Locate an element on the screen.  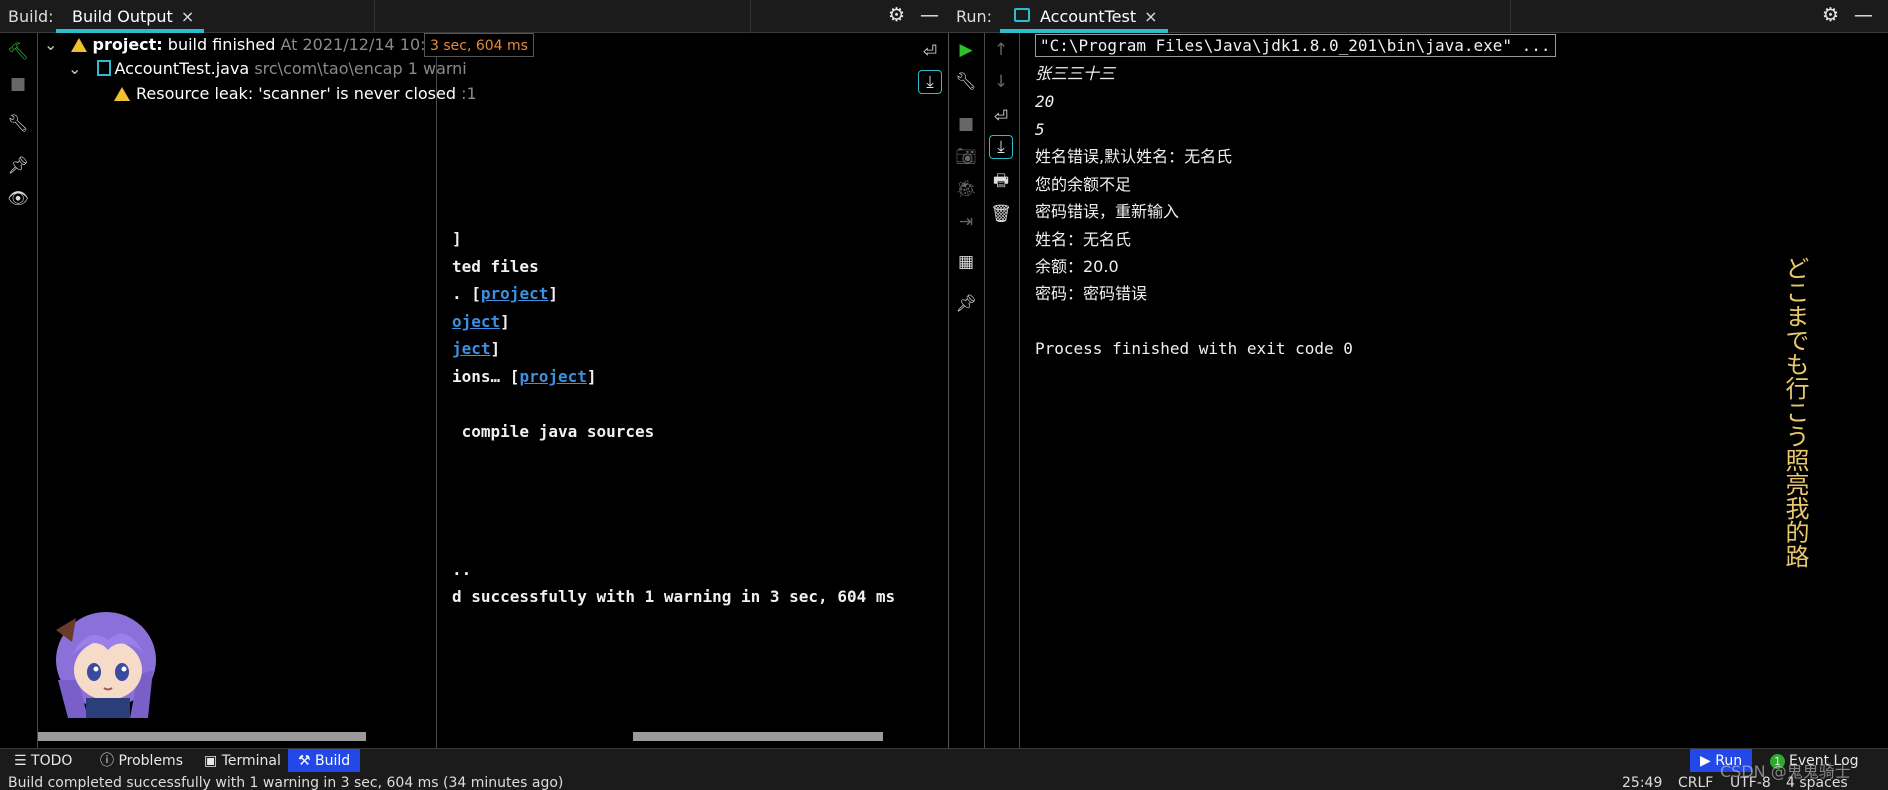
tree-root-project: project: is located at coordinates (127, 44).